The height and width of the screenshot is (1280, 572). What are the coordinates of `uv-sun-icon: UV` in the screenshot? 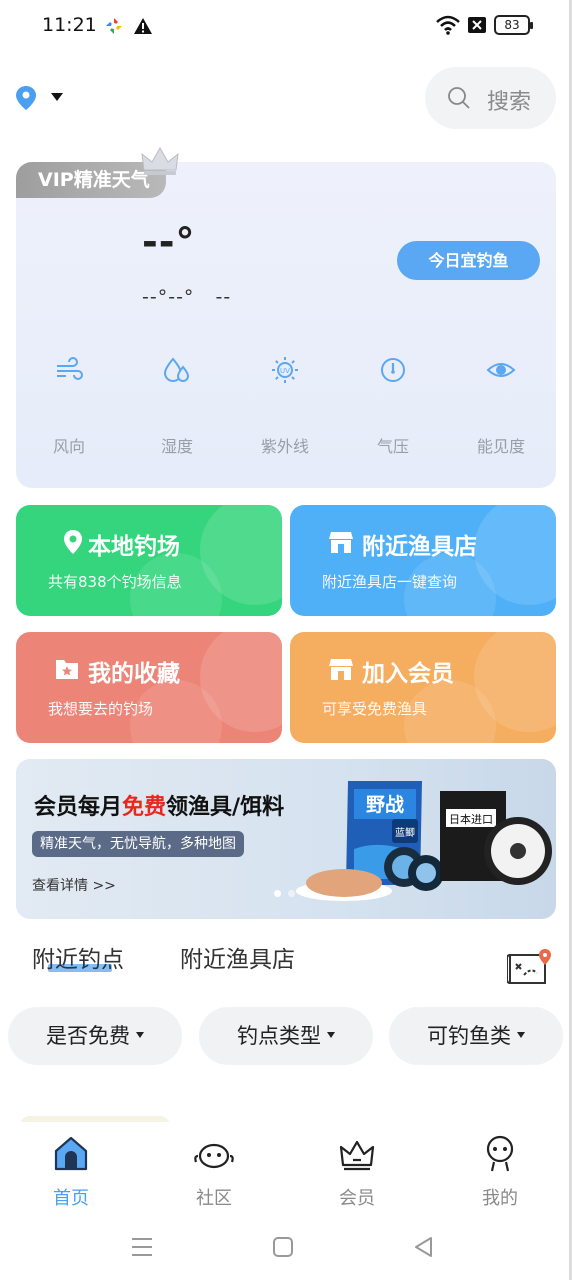 It's located at (285, 370).